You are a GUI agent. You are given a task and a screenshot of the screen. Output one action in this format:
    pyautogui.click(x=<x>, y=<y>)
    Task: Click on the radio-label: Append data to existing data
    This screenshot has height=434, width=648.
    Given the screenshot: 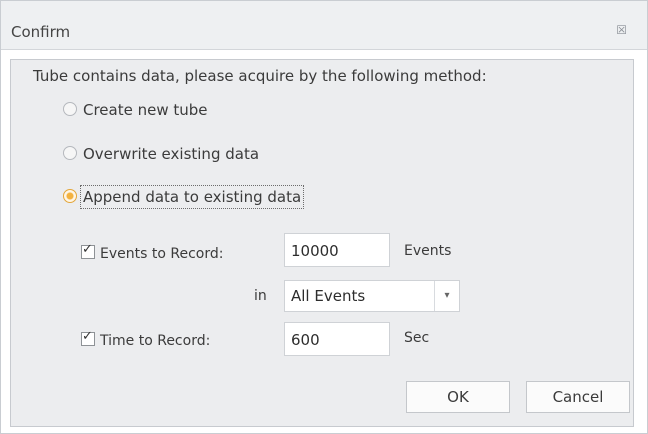 What is the action you would take?
    pyautogui.click(x=192, y=197)
    